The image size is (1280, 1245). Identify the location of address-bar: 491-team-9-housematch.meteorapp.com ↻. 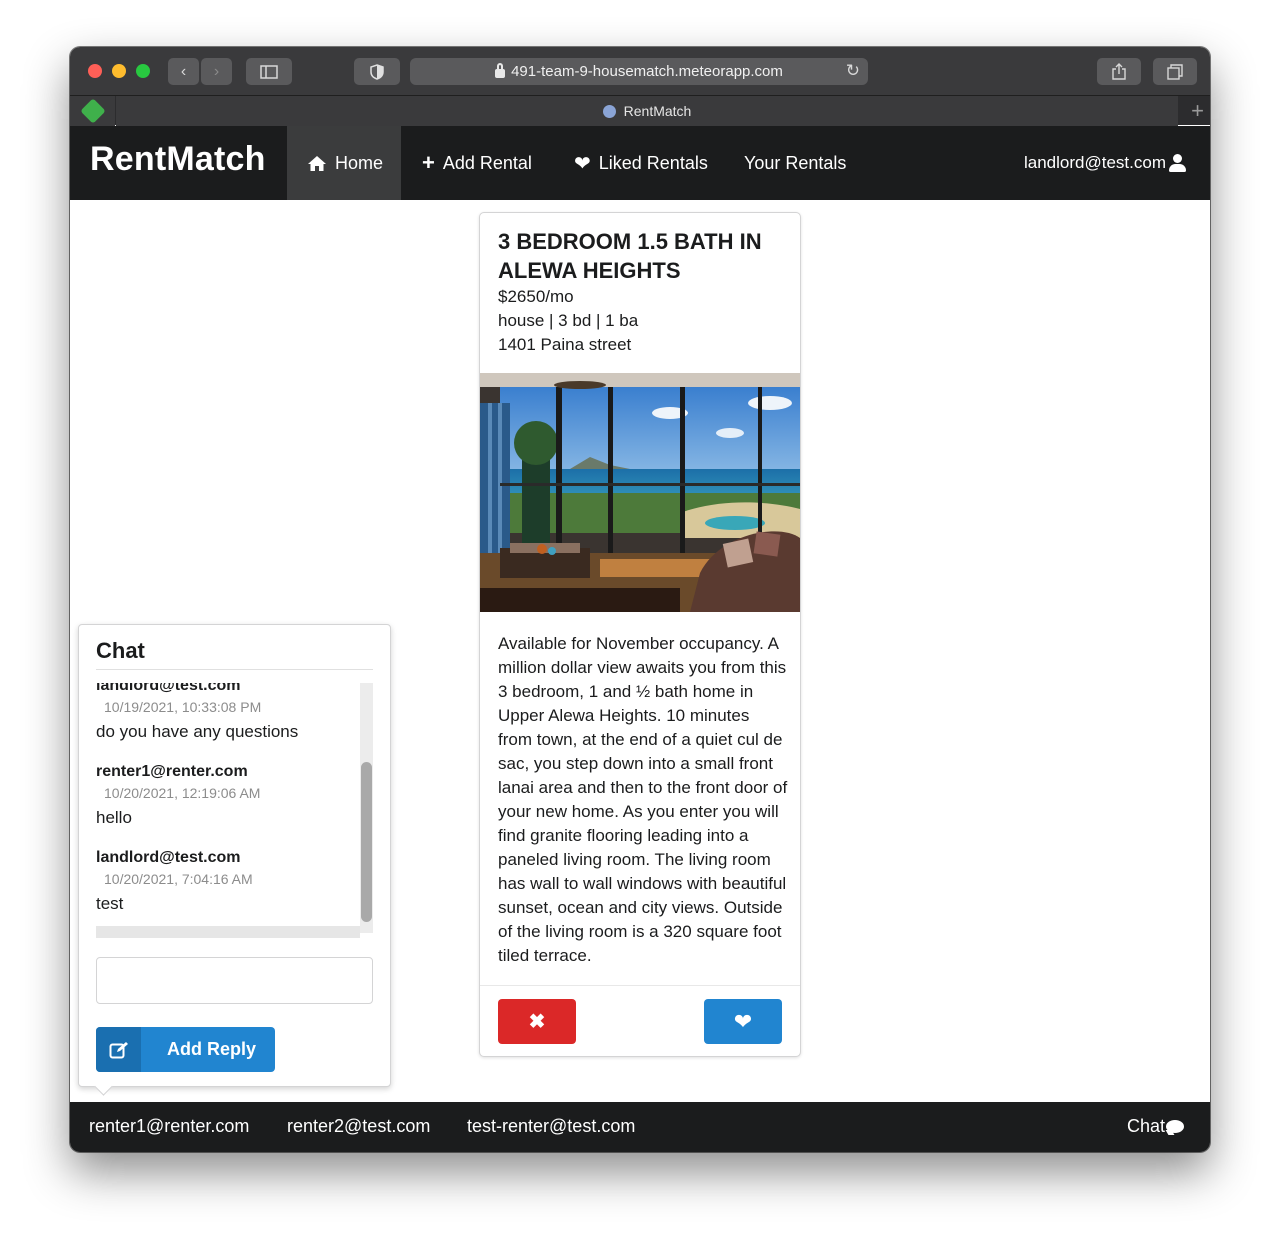
(639, 71).